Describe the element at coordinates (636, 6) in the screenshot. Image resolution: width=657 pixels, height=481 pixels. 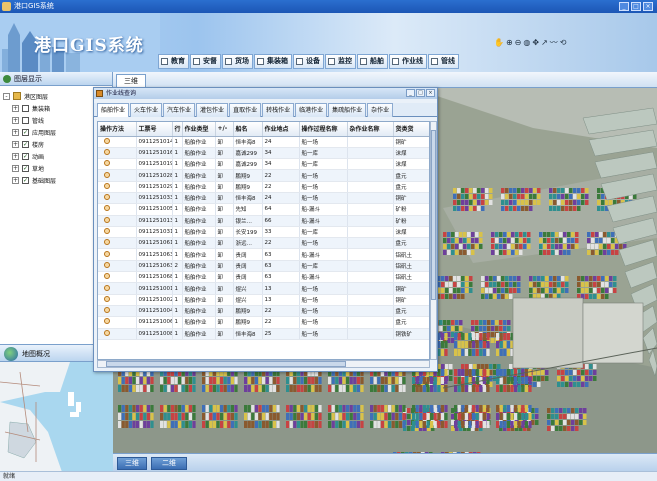
I see `maximize-button: □` at that location.